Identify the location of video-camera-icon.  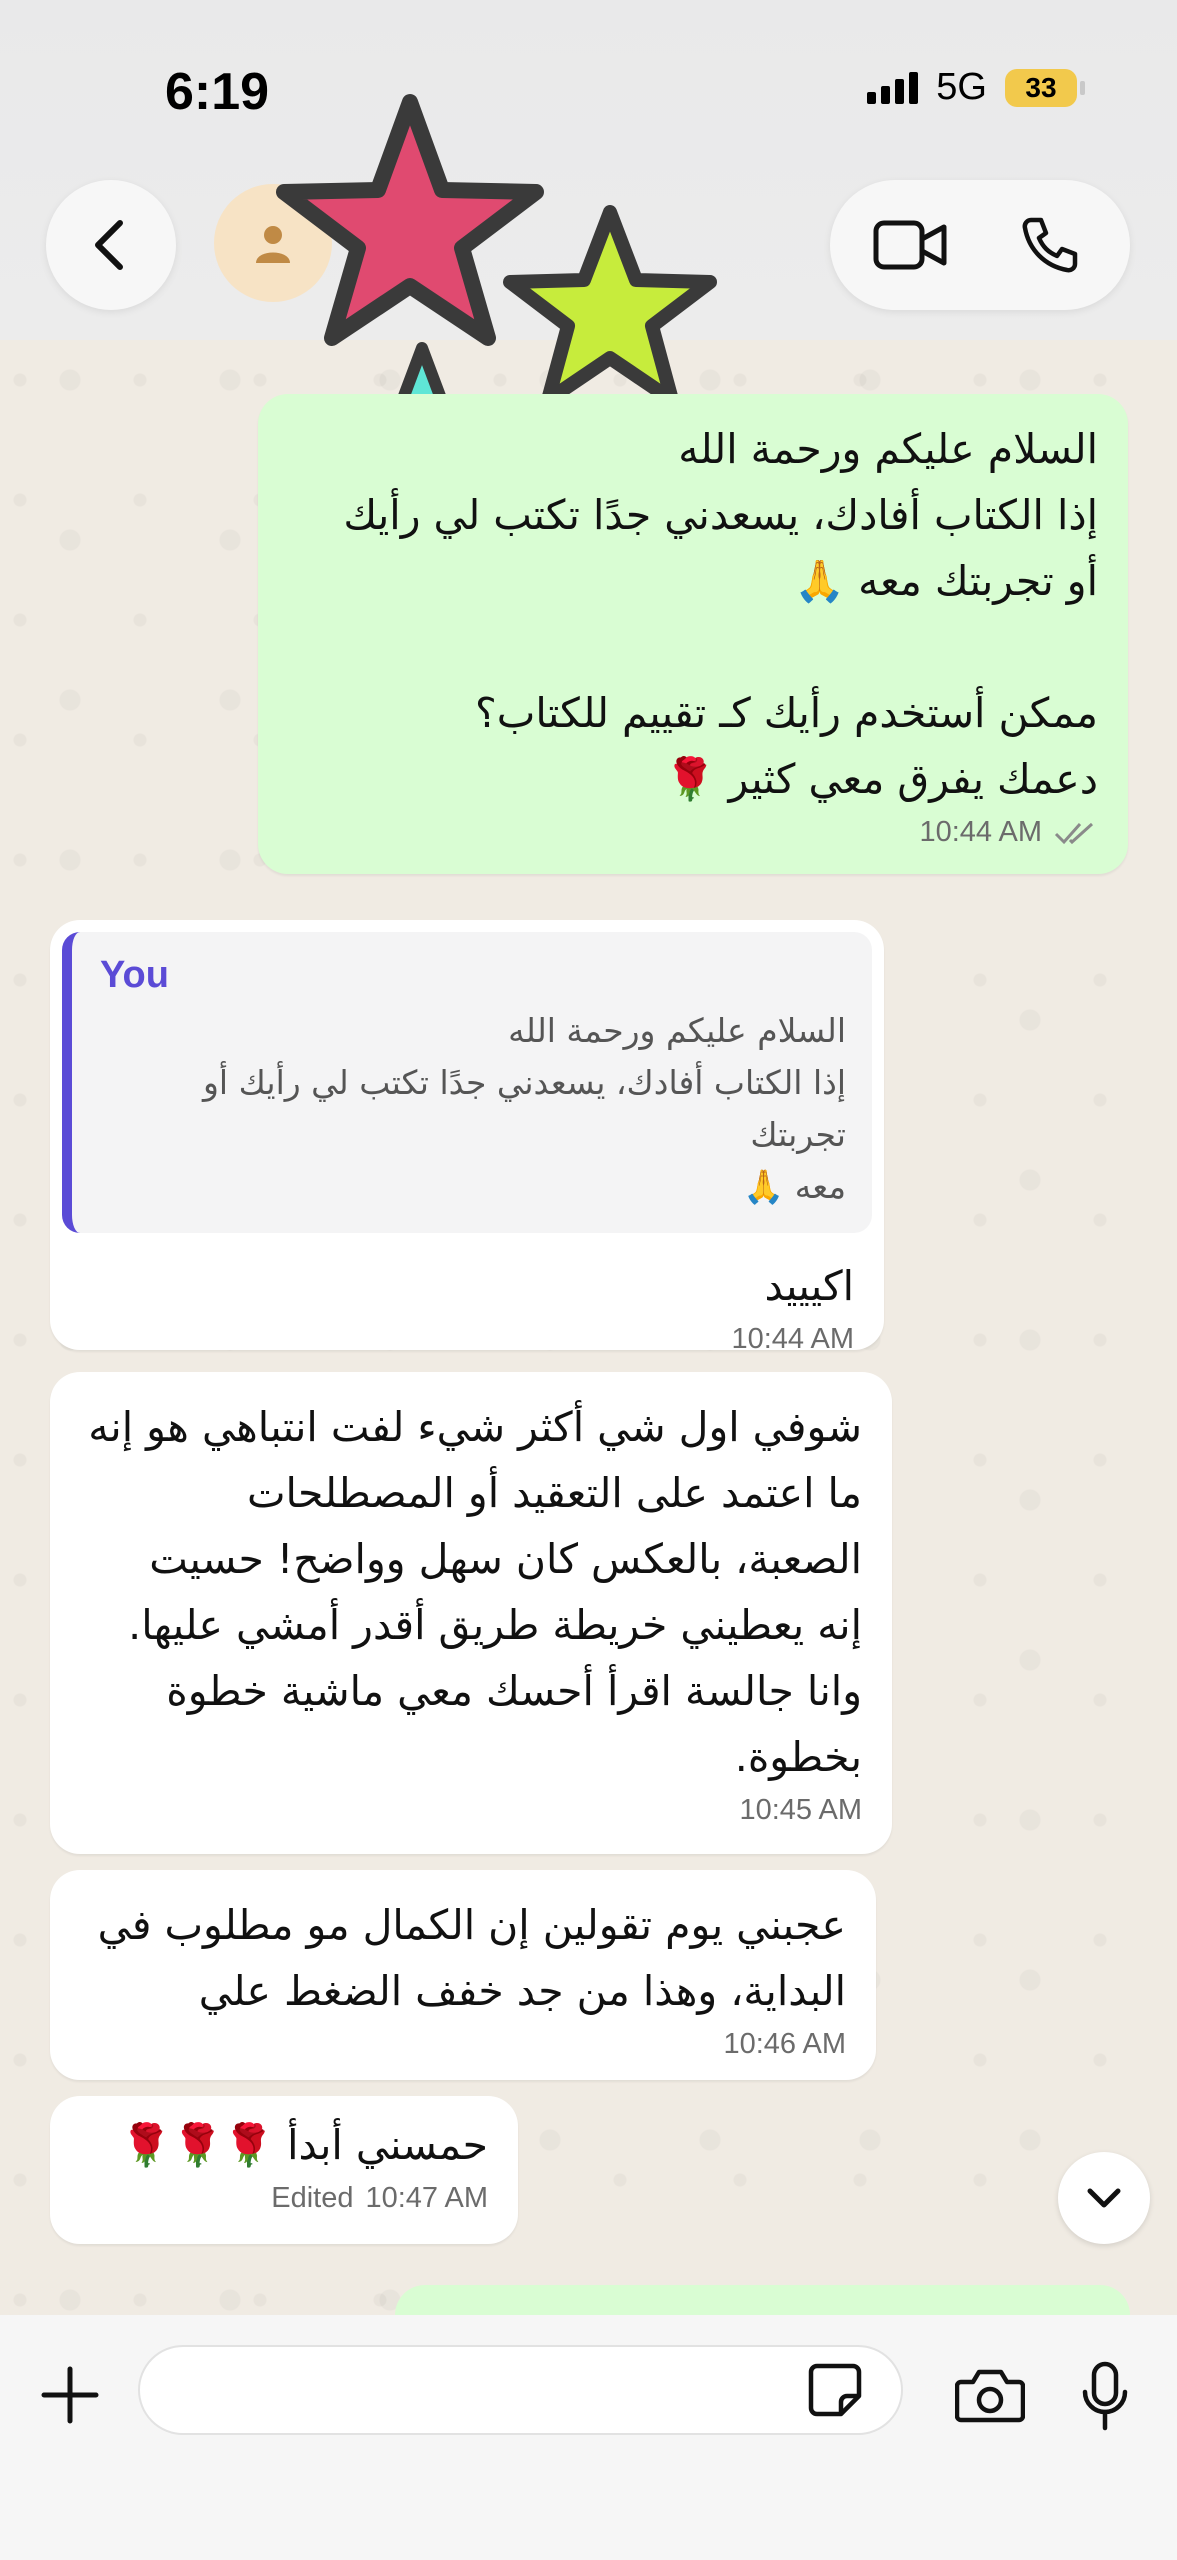
(910, 245).